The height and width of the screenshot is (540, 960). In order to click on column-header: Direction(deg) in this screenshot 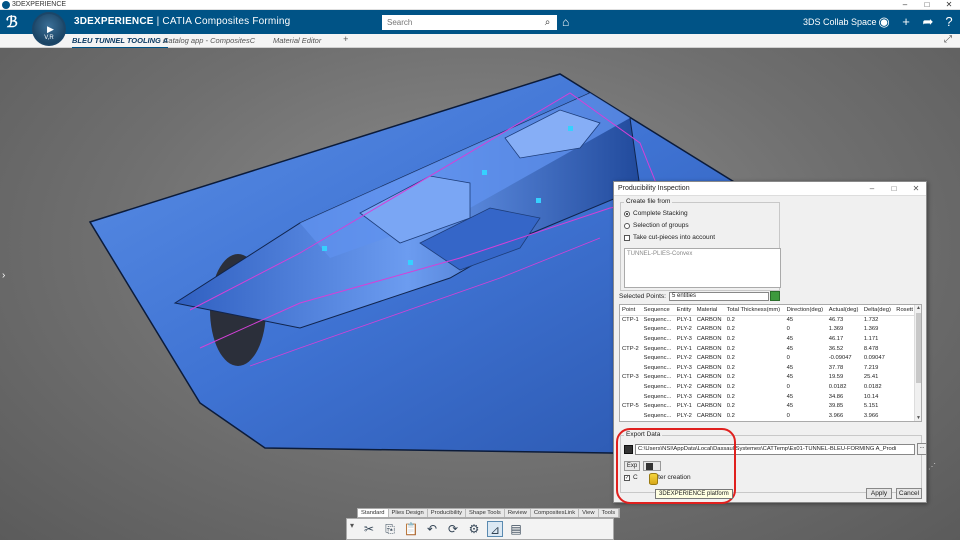, I will do `click(805, 310)`.